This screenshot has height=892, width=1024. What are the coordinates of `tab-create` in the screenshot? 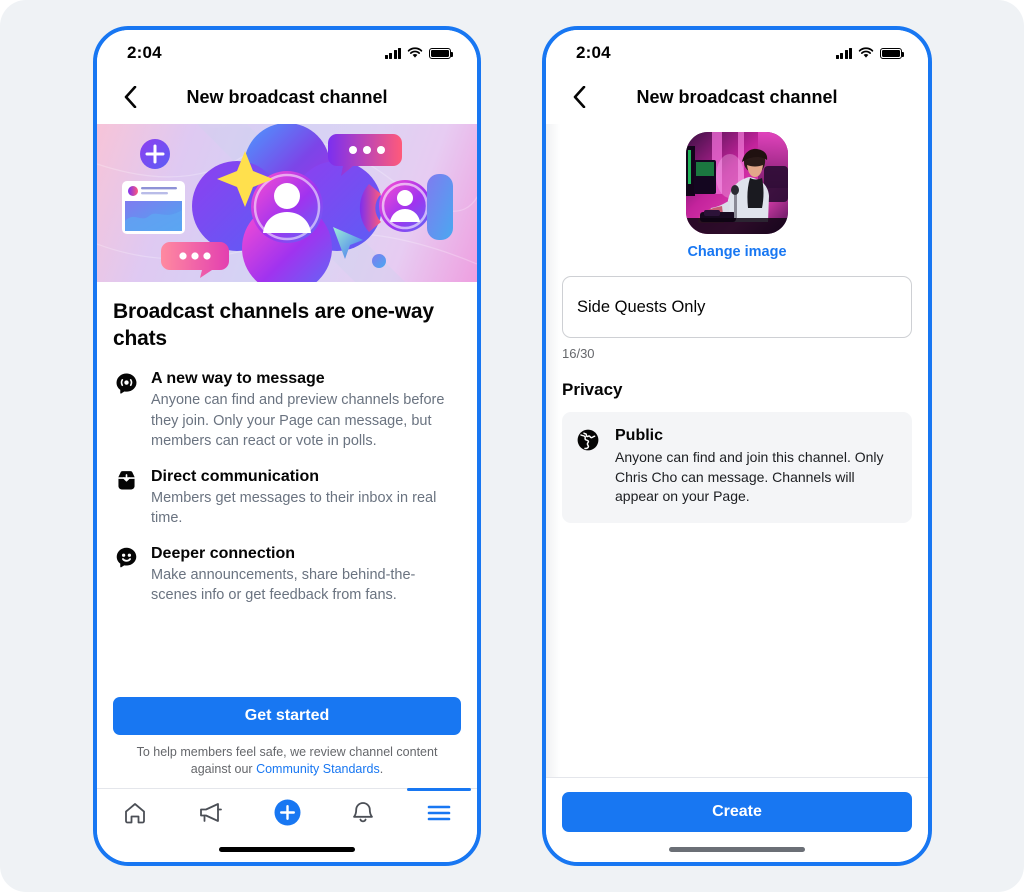 It's located at (287, 812).